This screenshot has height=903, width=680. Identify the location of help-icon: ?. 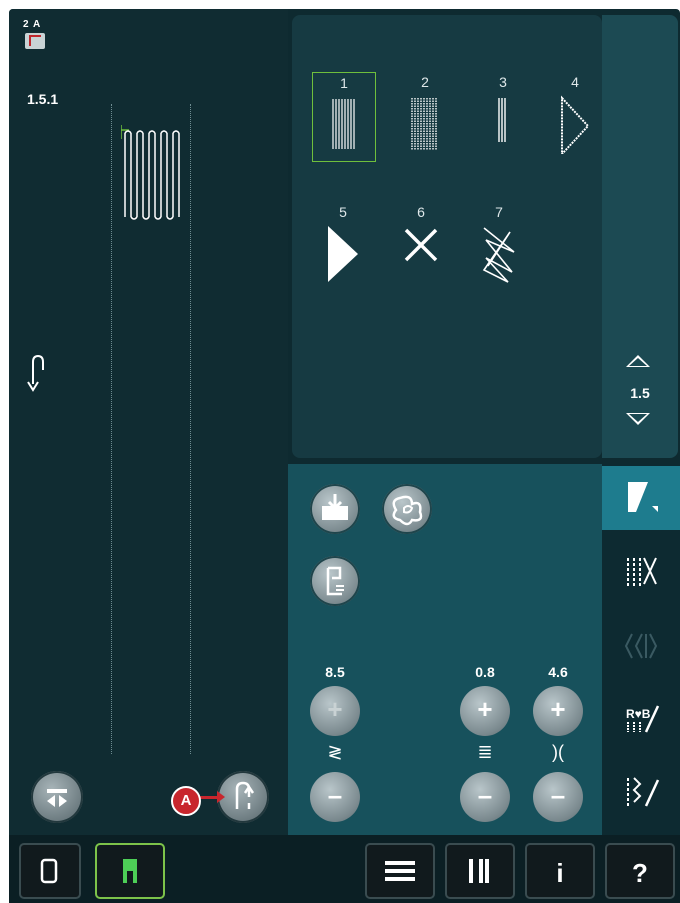
(640, 873).